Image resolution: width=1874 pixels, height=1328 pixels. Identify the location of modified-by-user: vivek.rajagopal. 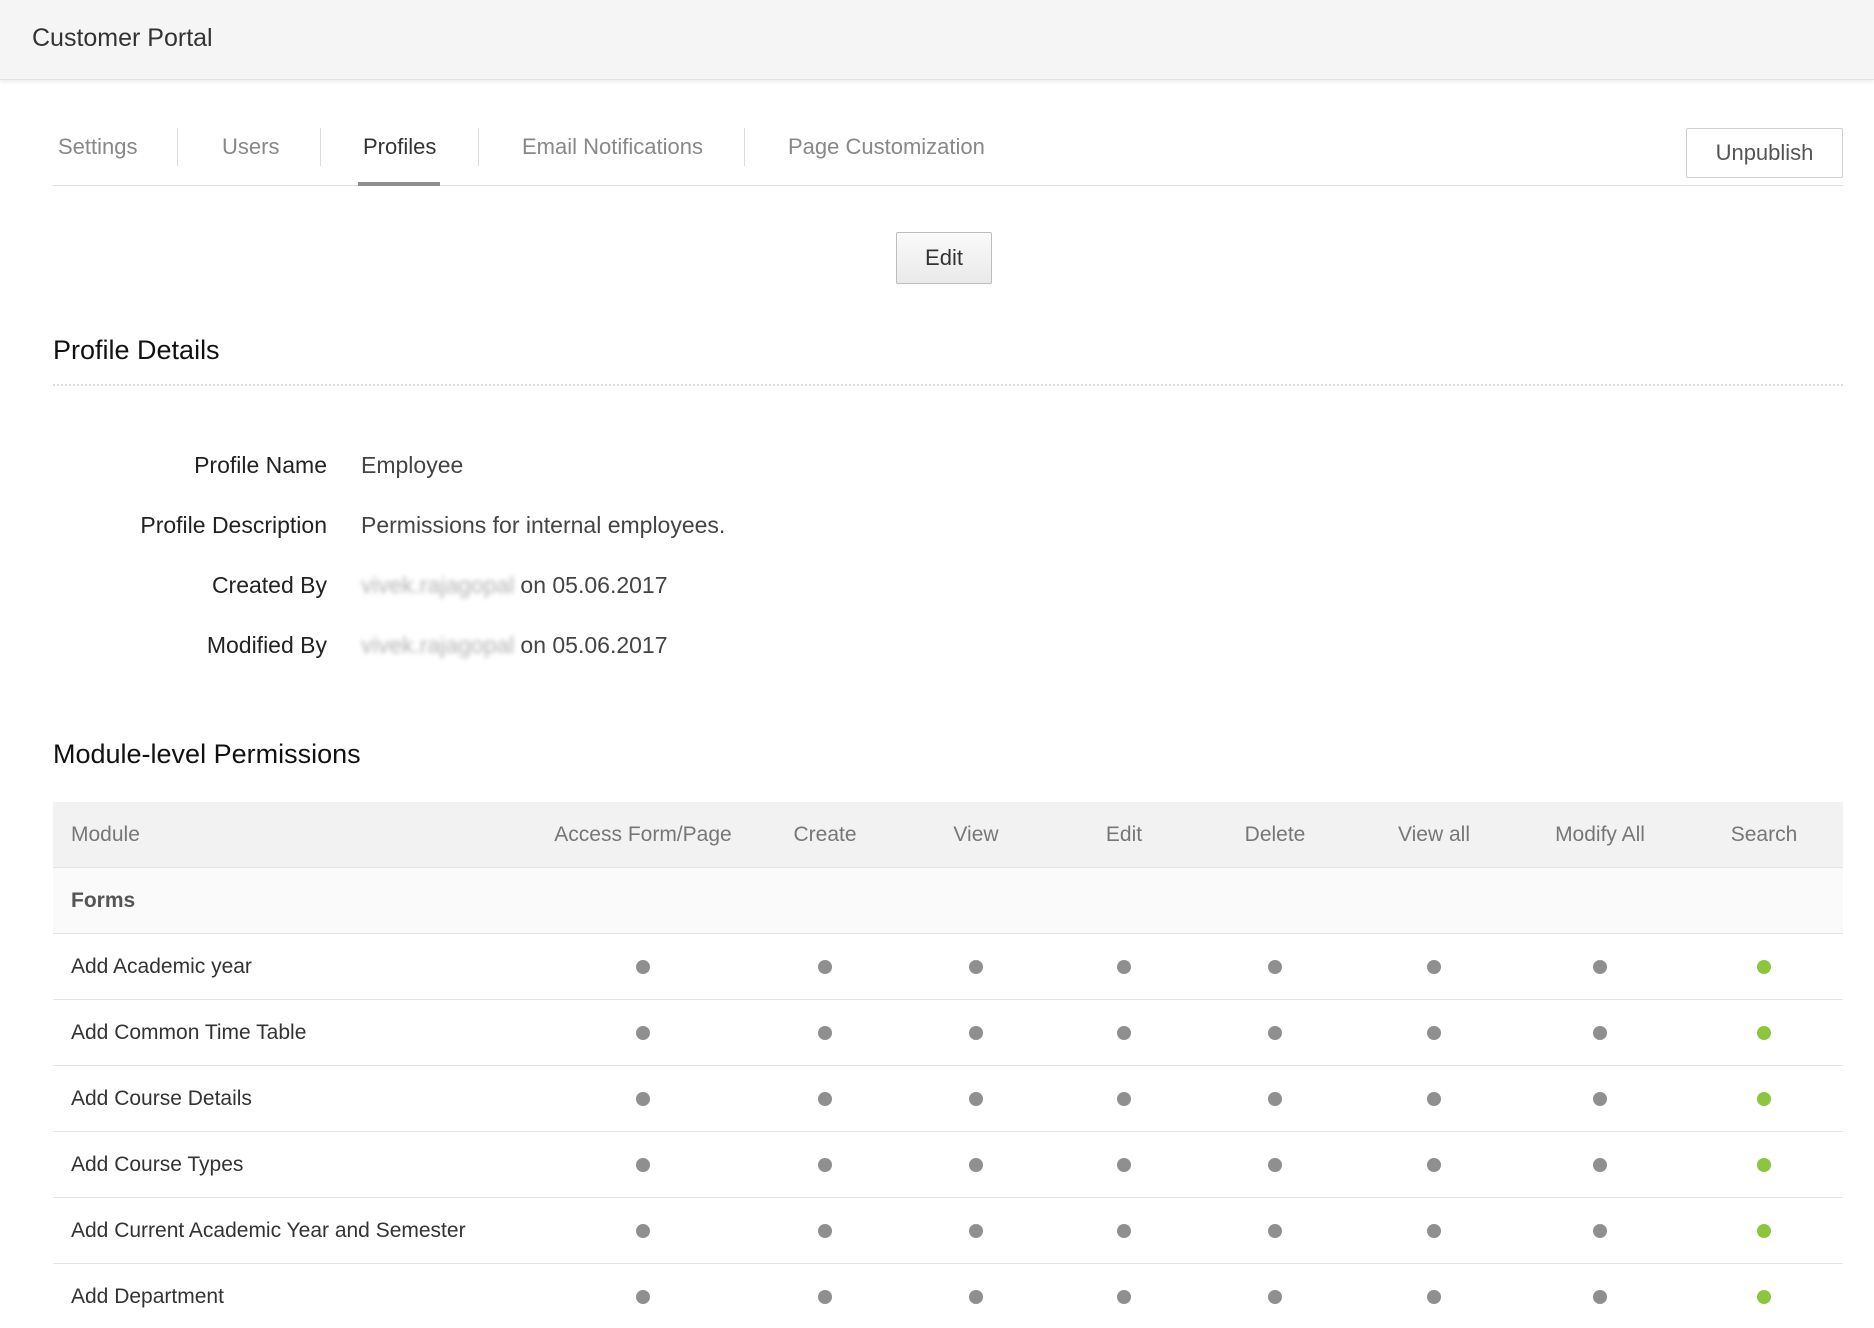
(438, 645).